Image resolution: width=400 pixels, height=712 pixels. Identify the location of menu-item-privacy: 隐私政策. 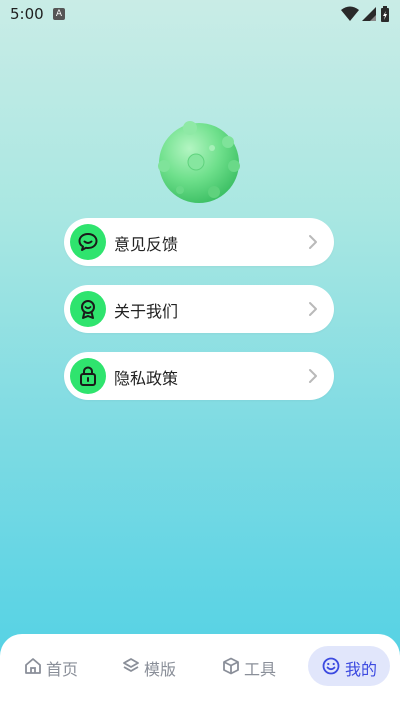
(199, 376).